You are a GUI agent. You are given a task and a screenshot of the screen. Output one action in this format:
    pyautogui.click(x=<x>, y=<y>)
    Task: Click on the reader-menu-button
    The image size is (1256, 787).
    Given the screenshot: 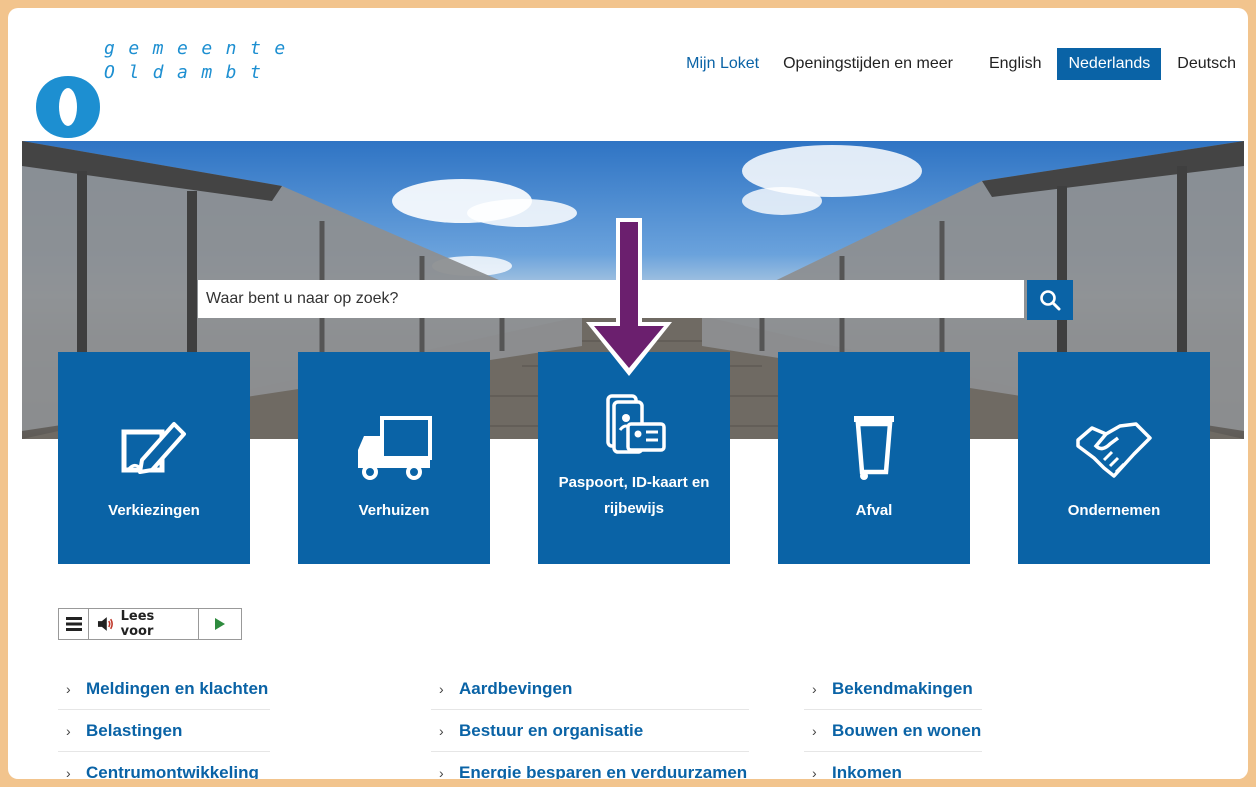 What is the action you would take?
    pyautogui.click(x=74, y=624)
    